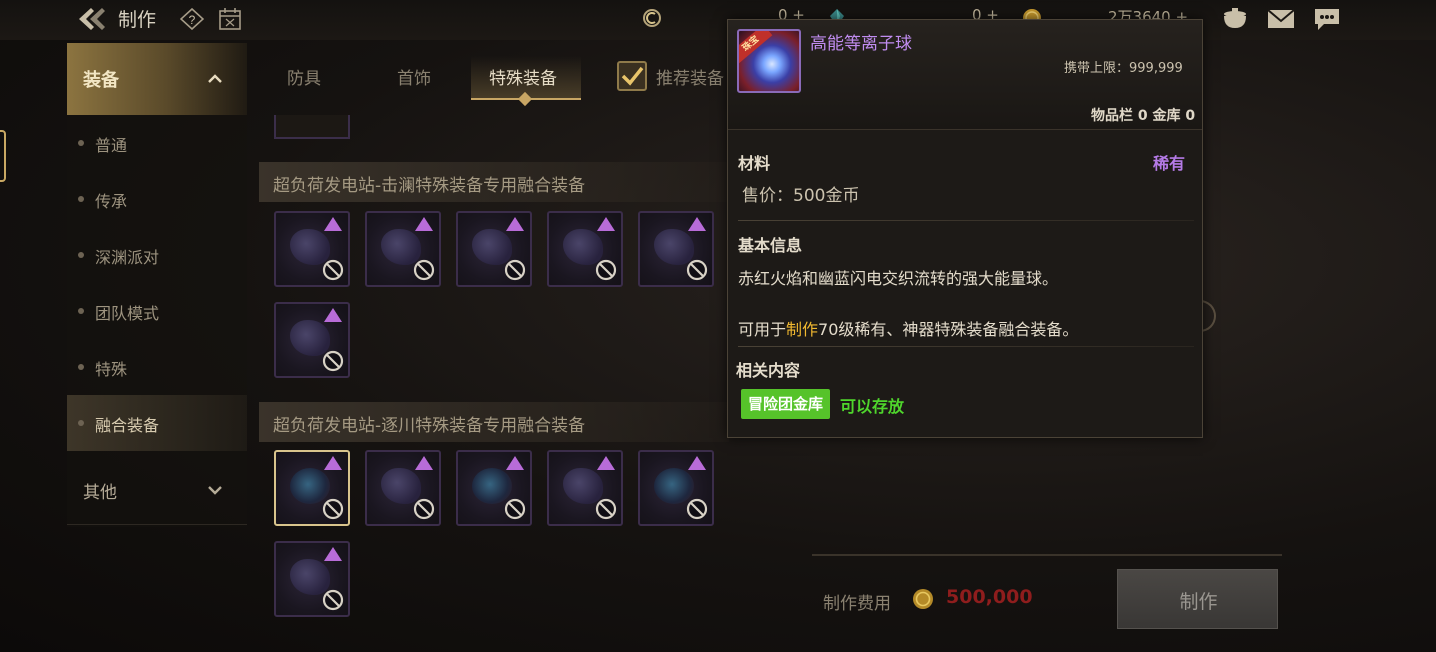  What do you see at coordinates (923, 599) in the screenshot?
I see `gold-coin-icon` at bounding box center [923, 599].